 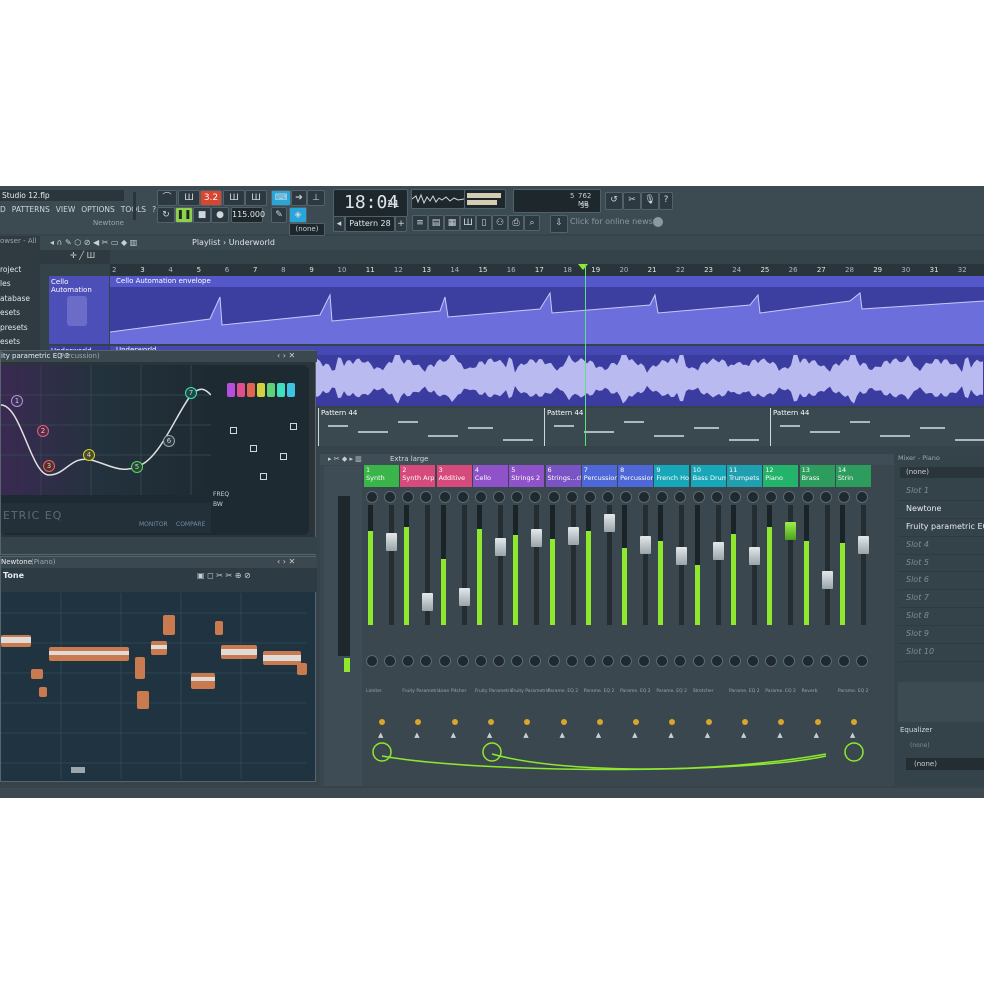 I want to click on browser-item: roject, so click(x=15, y=270).